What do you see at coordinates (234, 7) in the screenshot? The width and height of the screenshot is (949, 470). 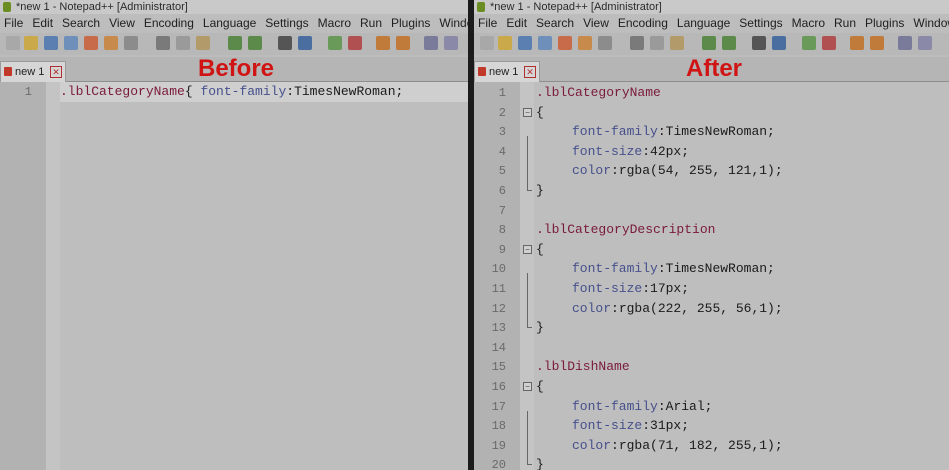 I see `title-bar: *new 1 - Notepad++ [Administrator]` at bounding box center [234, 7].